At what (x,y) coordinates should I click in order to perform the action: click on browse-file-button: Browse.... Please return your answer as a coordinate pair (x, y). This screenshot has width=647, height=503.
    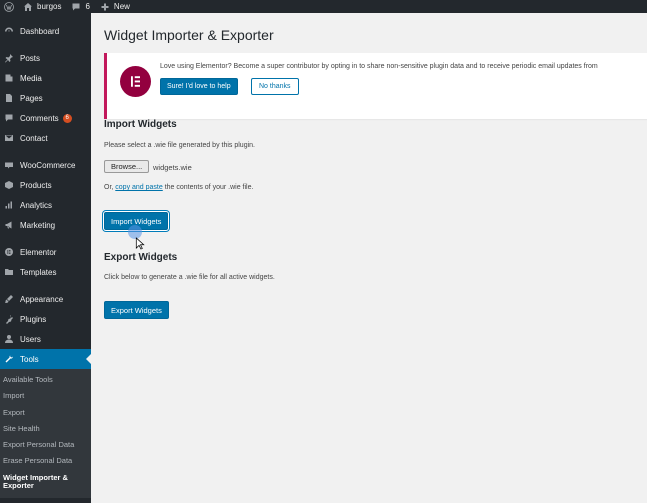
    Looking at the image, I should click on (127, 166).